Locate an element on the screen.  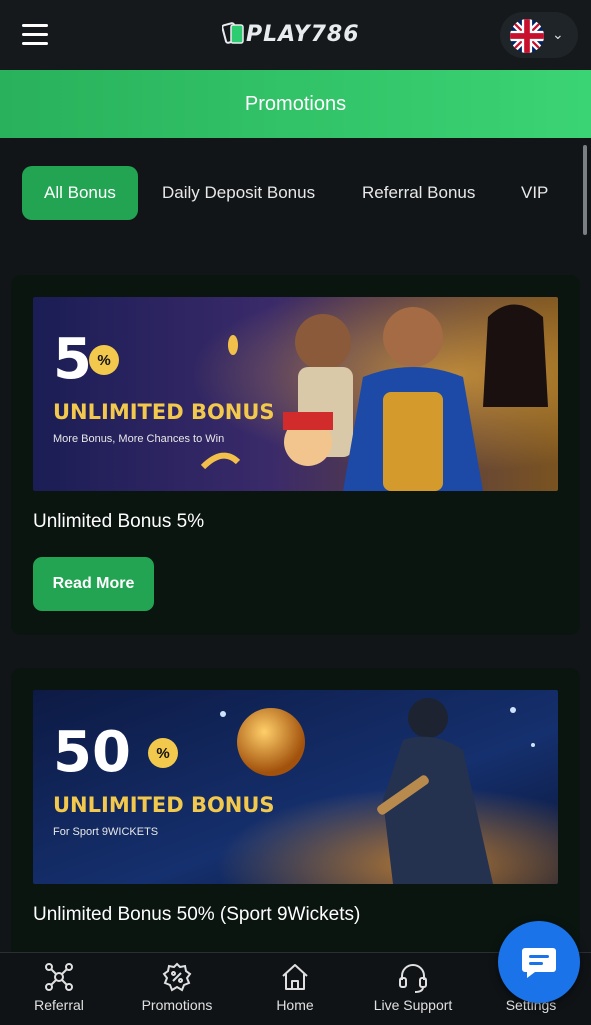
cards-logo-icon is located at coordinates (233, 33).